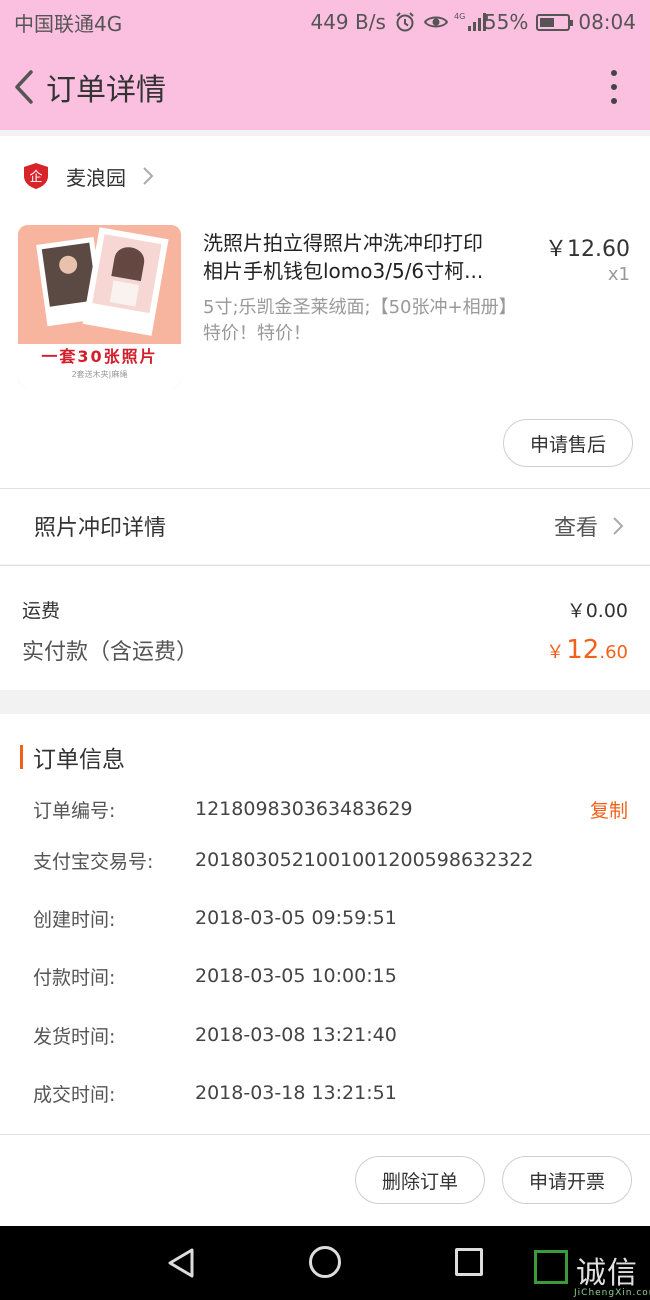  I want to click on info-value: 2018-03-08 13:21:40, so click(296, 1035).